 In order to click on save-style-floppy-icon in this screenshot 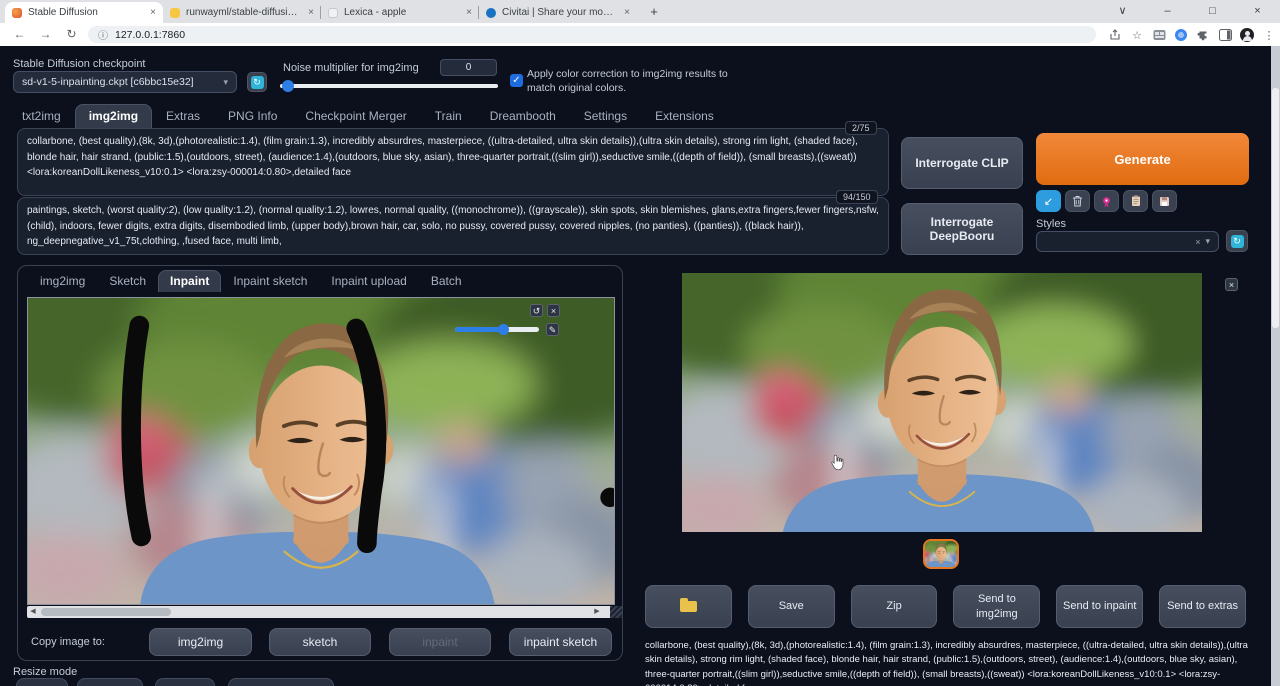, I will do `click(1164, 201)`.